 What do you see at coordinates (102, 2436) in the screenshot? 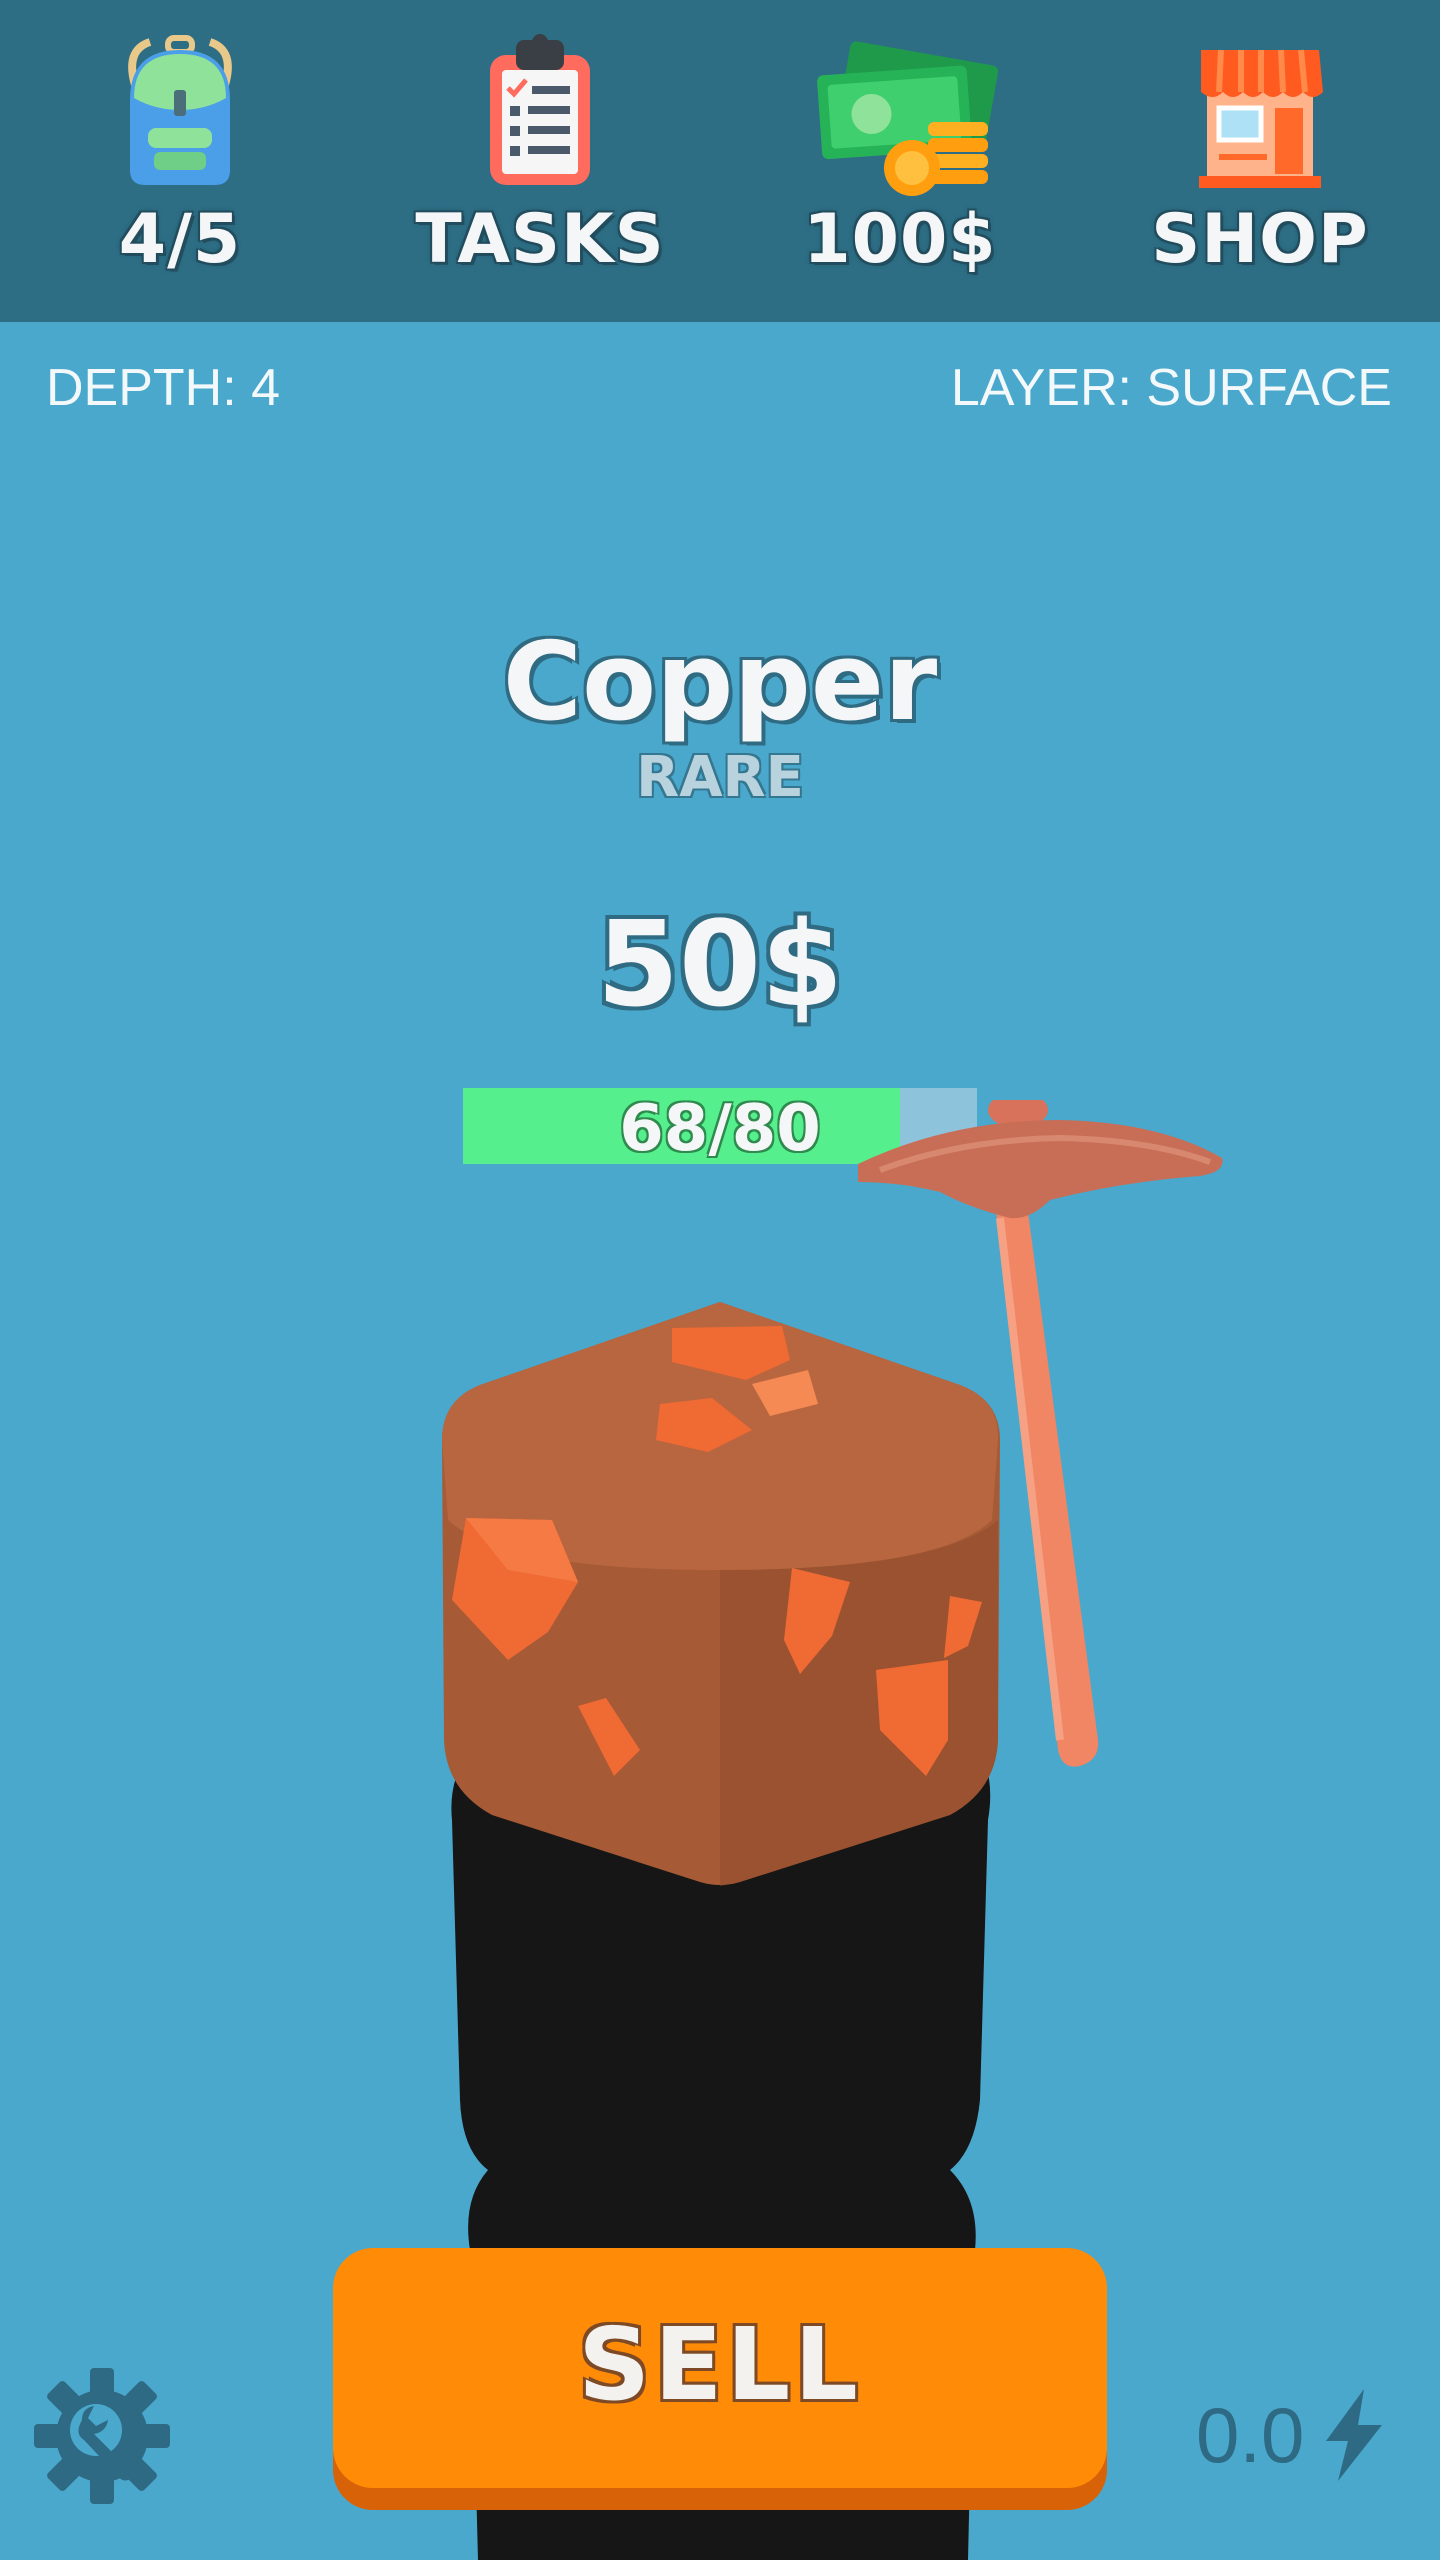
I see `settings-wrench-icon` at bounding box center [102, 2436].